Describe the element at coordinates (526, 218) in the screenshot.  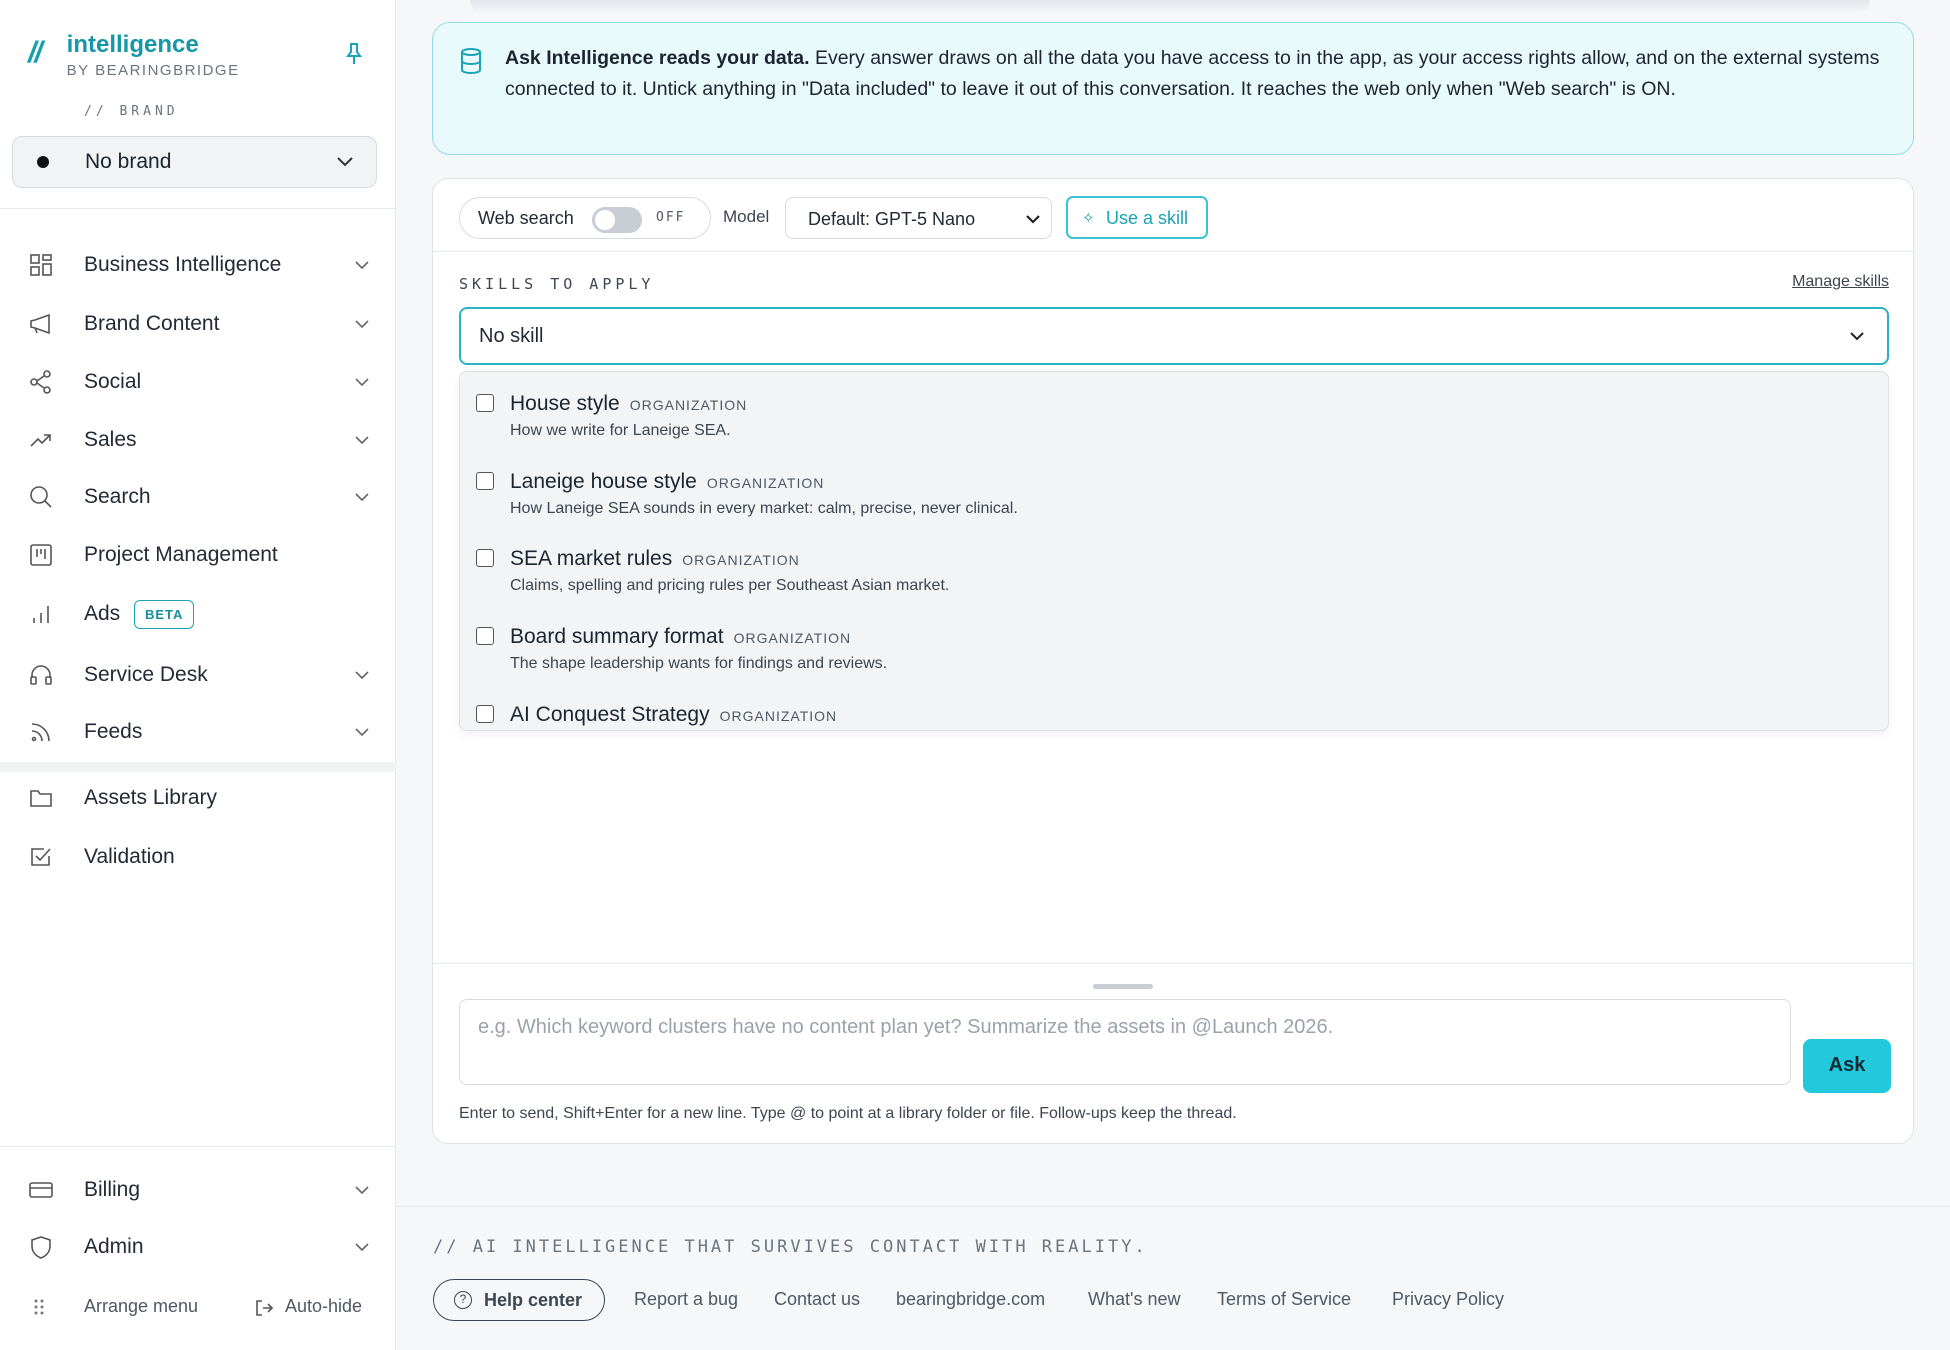
I see `web-search-label: Web search` at that location.